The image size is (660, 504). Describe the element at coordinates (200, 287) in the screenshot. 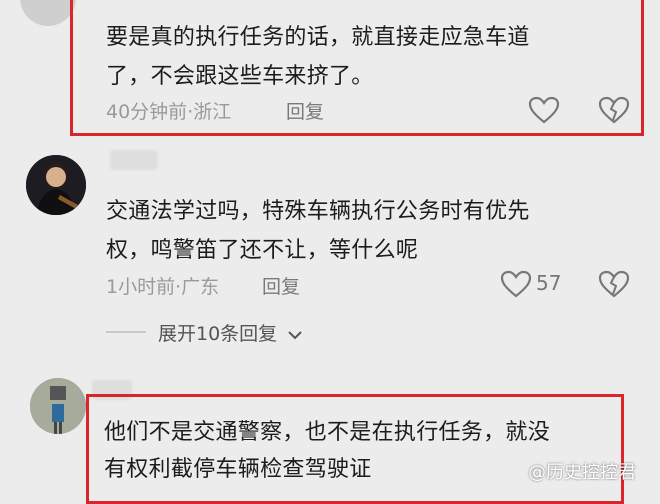

I see `comment-location: 广东` at that location.